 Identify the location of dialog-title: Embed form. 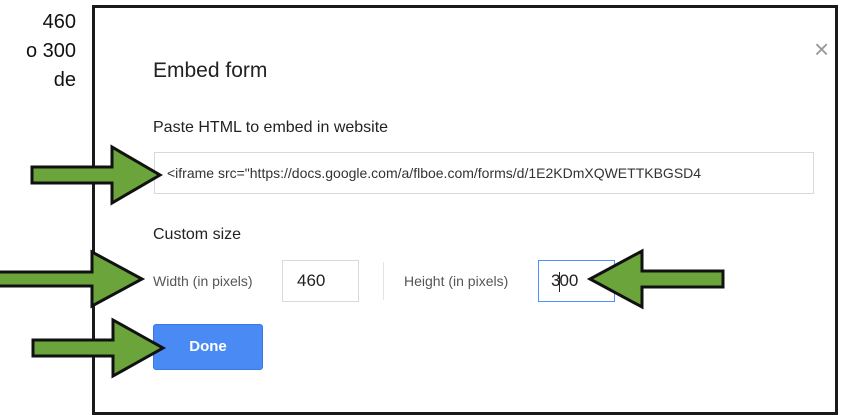
(210, 70).